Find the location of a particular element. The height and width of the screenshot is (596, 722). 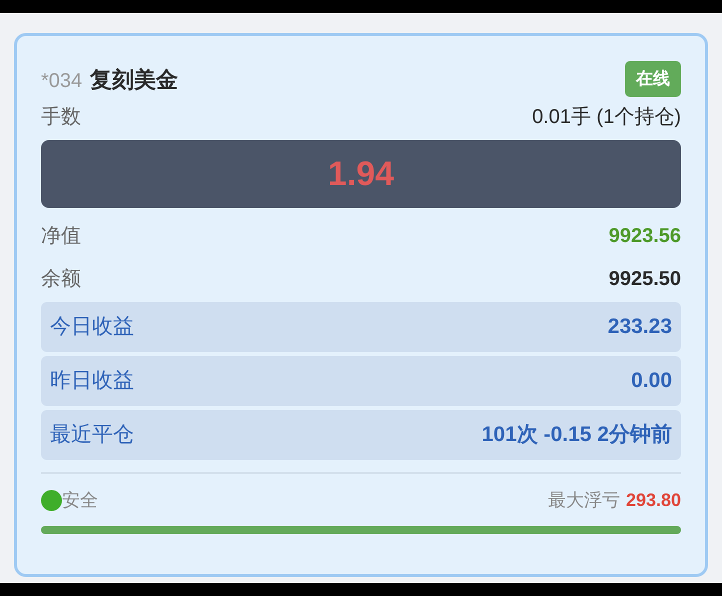

max-drawdown-label: 最大浮亏 is located at coordinates (584, 500).